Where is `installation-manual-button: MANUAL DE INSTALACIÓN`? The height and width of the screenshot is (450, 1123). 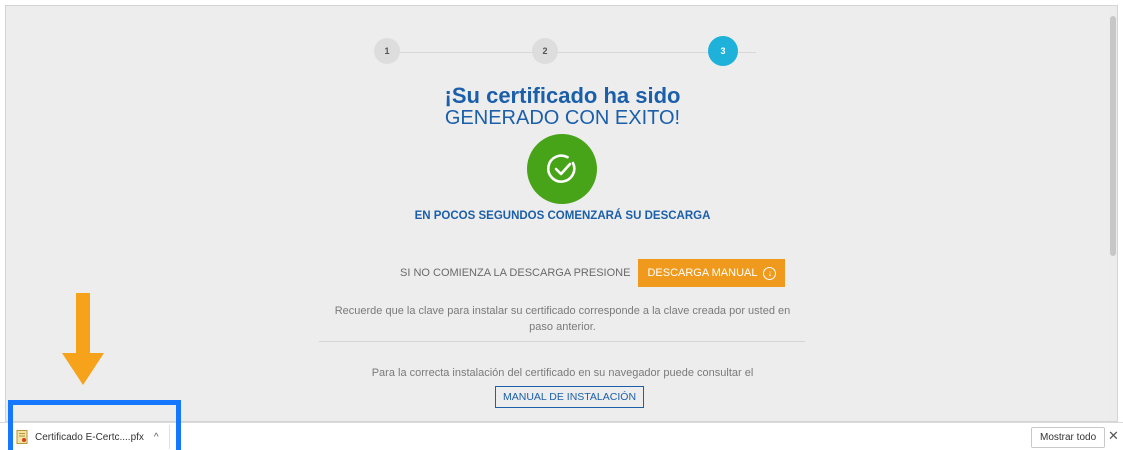 installation-manual-button: MANUAL DE INSTALACIÓN is located at coordinates (570, 397).